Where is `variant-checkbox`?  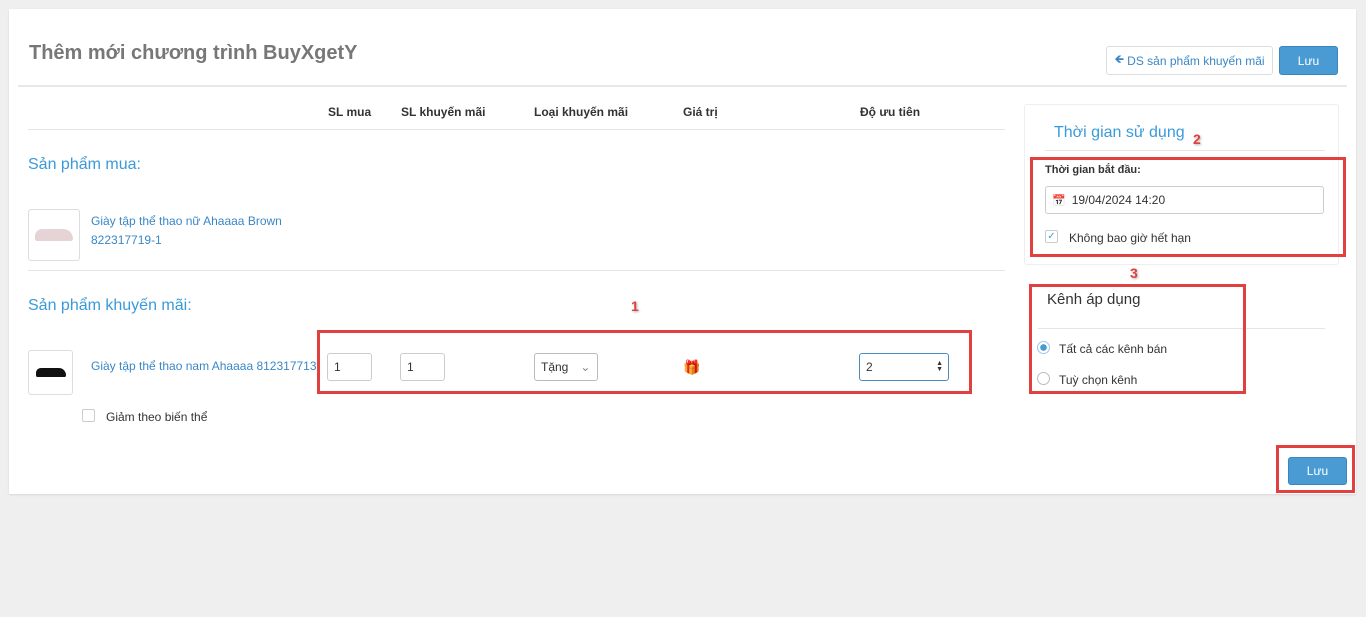
variant-checkbox is located at coordinates (88, 415).